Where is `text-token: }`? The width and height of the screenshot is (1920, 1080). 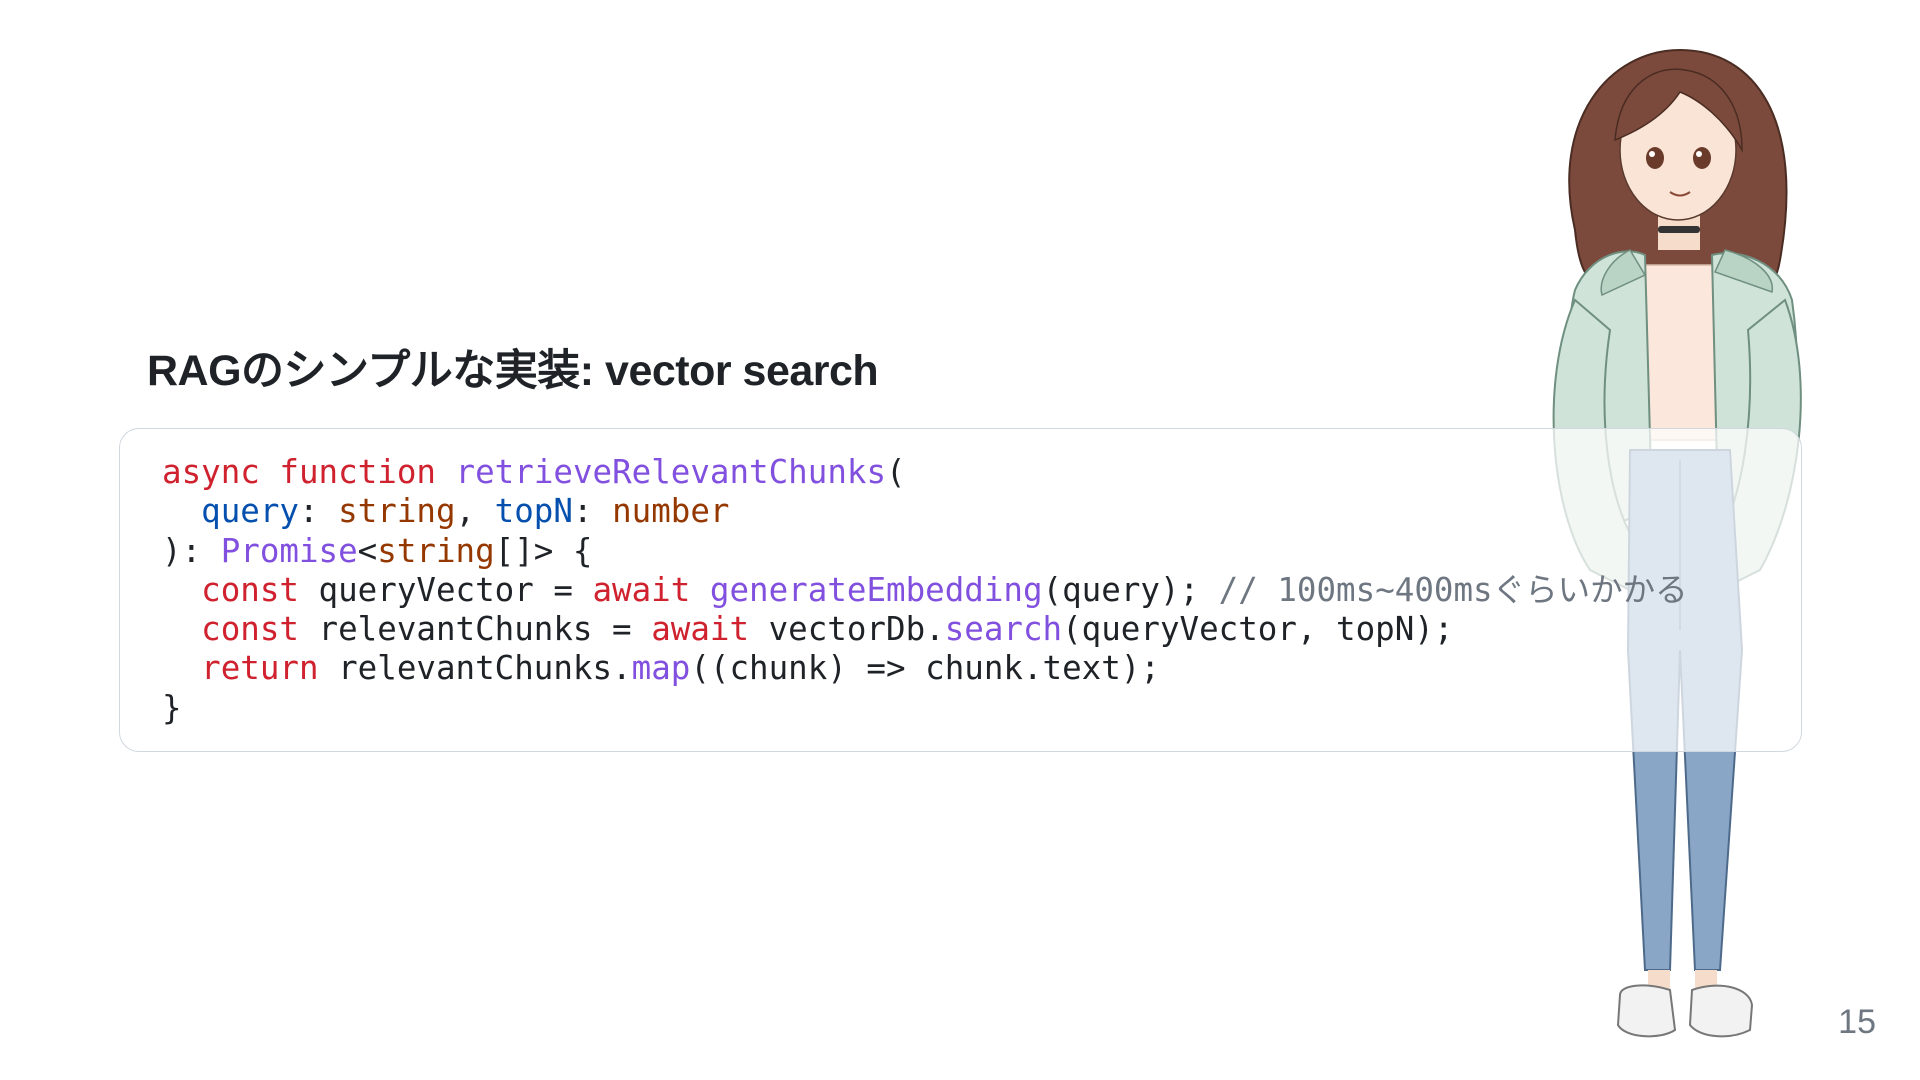
text-token: } is located at coordinates (172, 707).